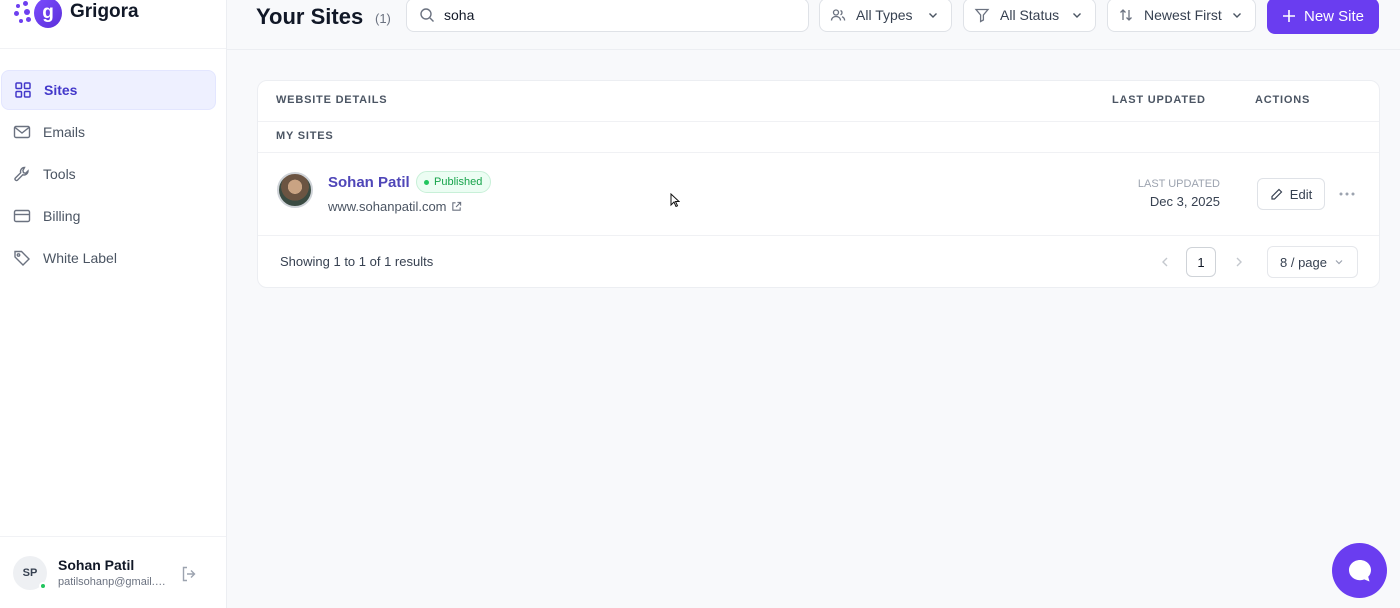 The width and height of the screenshot is (1400, 608). I want to click on type-filter-label: All Types, so click(884, 15).